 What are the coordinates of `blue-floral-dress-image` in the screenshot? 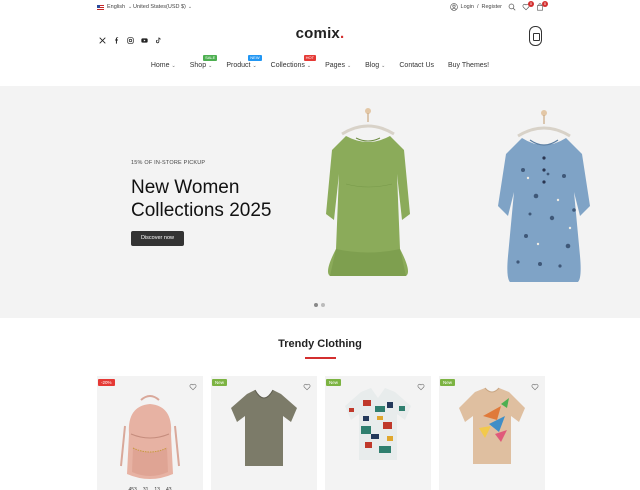 It's located at (544, 196).